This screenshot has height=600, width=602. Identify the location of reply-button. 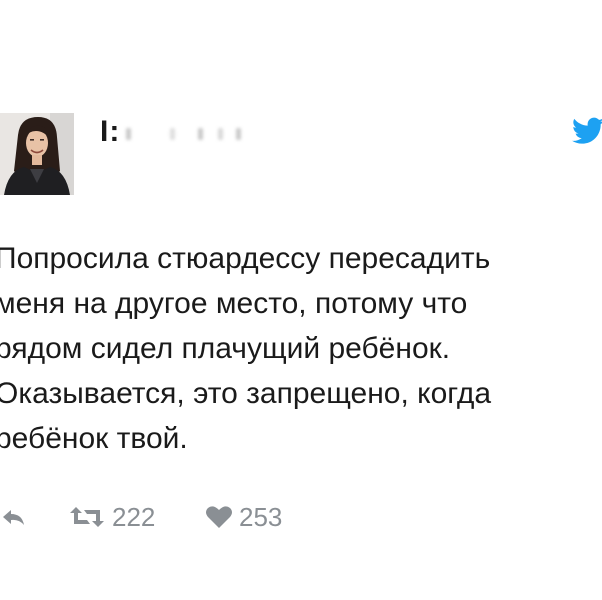
(13, 517).